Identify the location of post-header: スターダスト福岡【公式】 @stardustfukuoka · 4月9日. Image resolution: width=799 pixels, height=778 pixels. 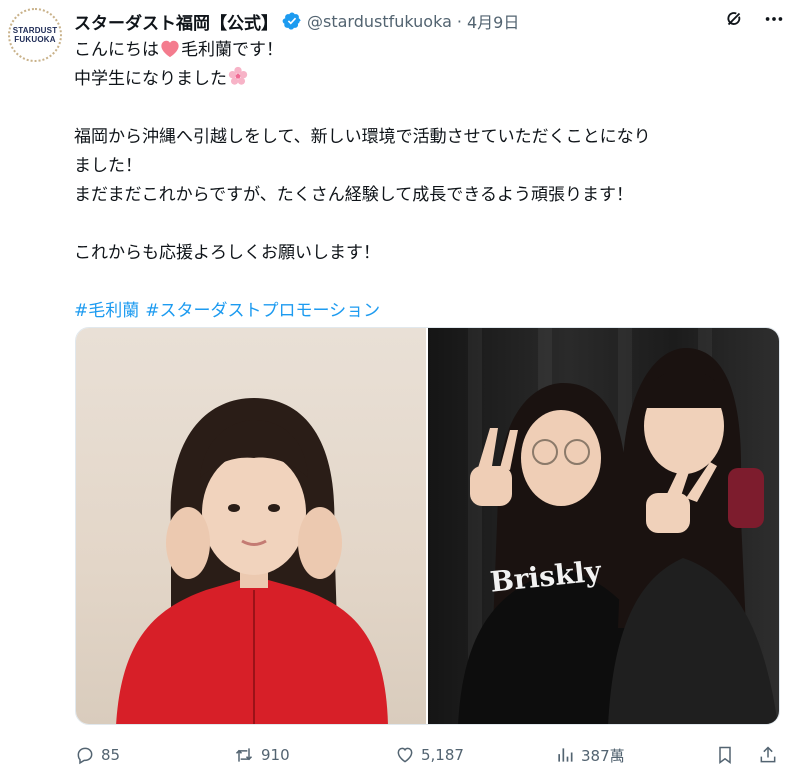
(429, 21).